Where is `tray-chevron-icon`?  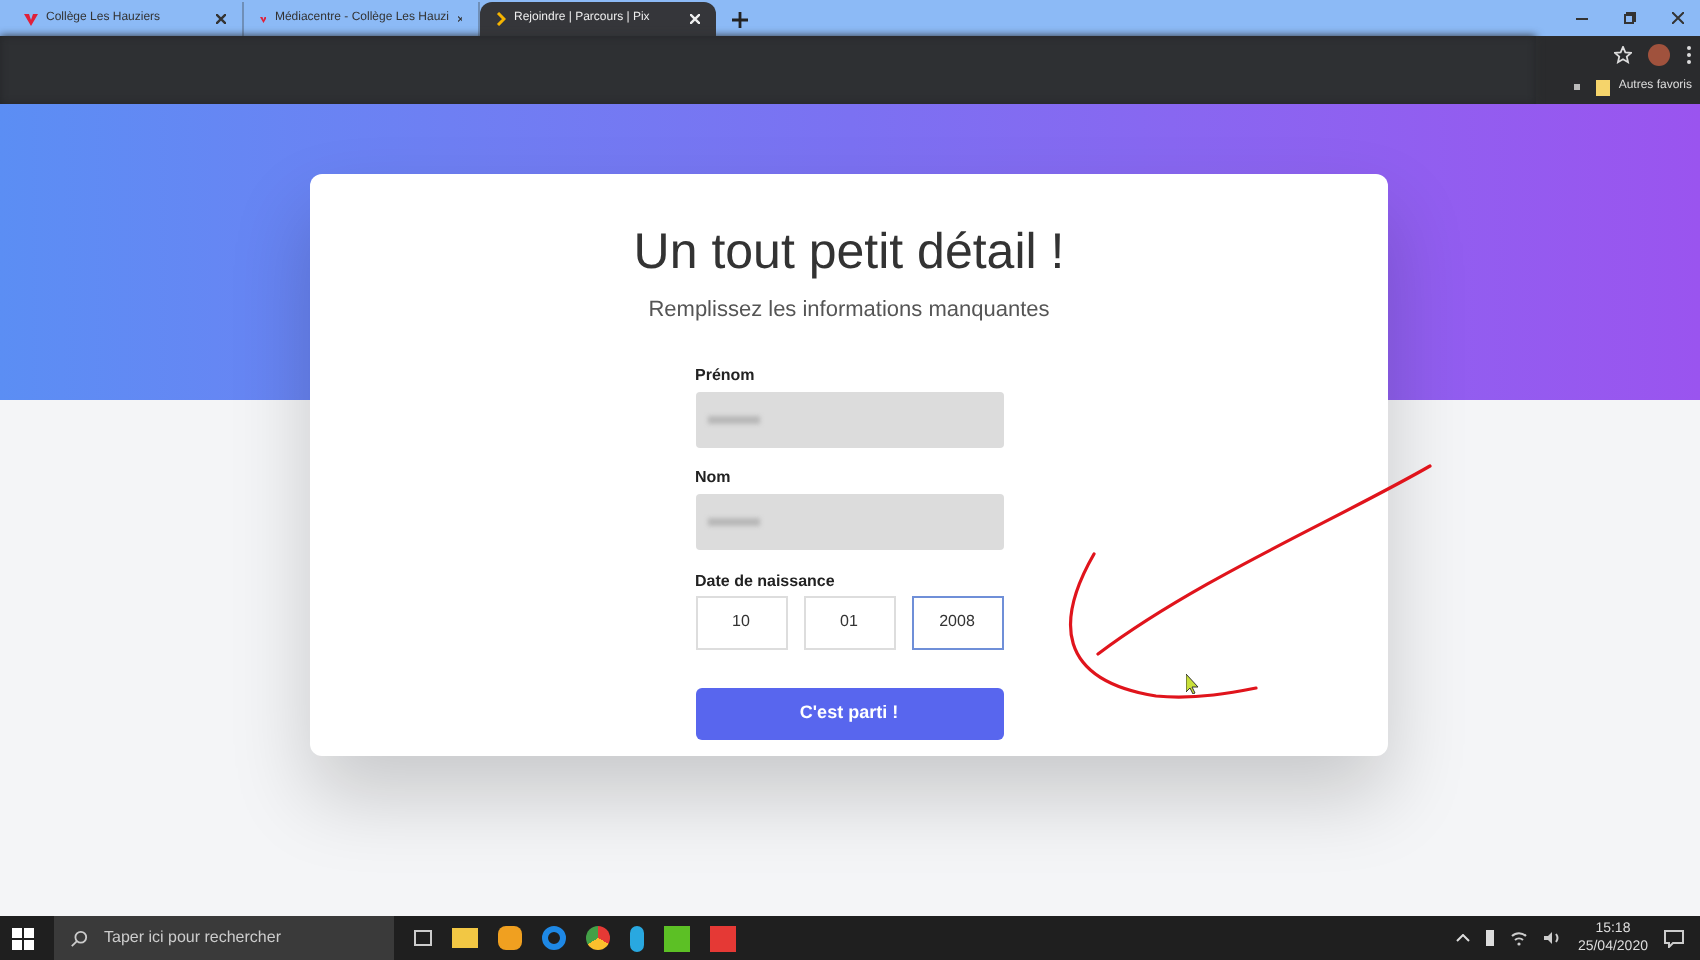 tray-chevron-icon is located at coordinates (1462, 938).